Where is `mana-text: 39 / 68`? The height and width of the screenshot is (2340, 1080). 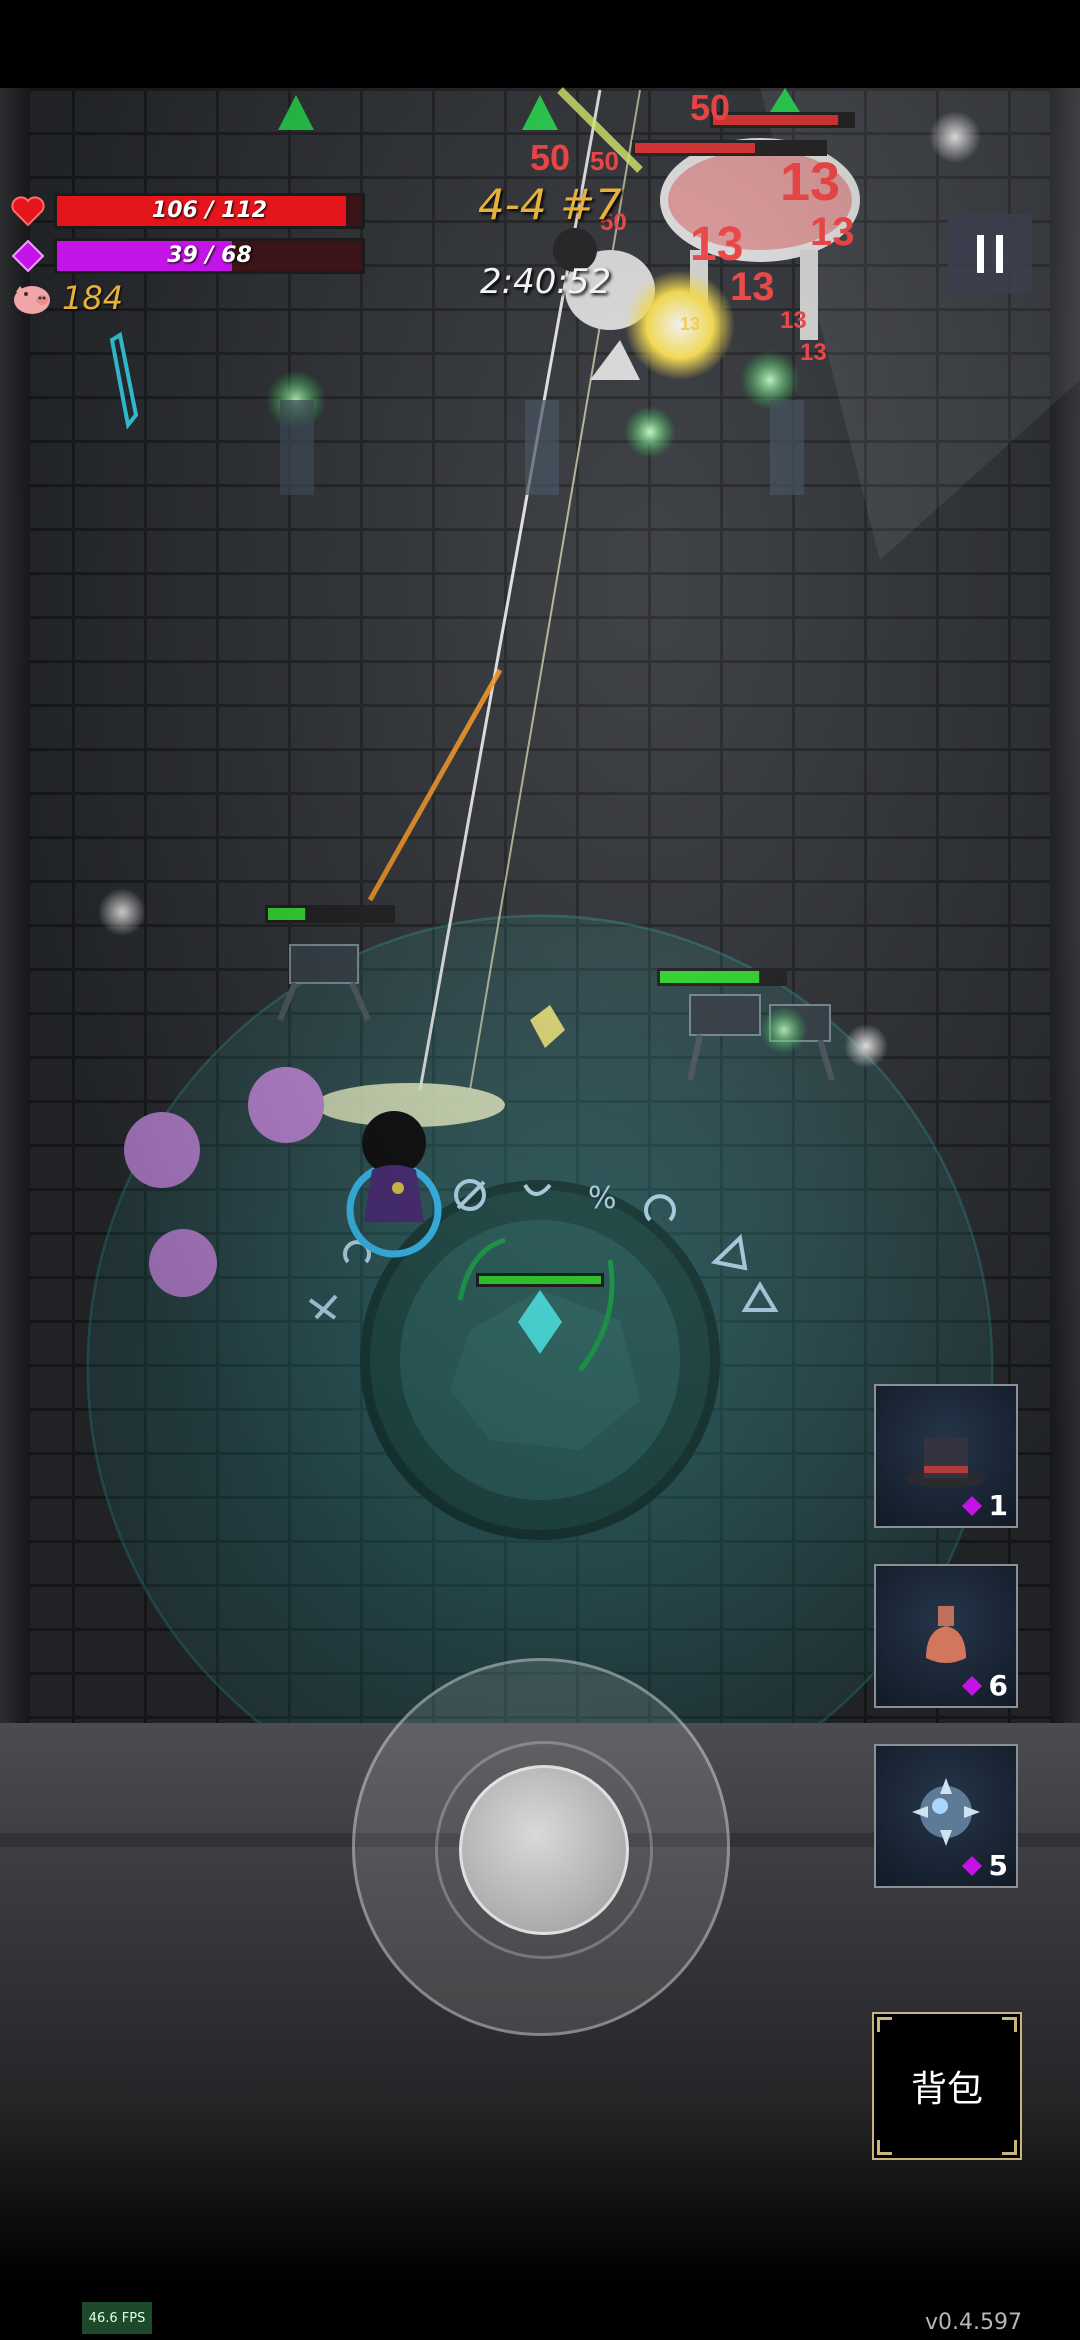
mana-text: 39 / 68 is located at coordinates (209, 255).